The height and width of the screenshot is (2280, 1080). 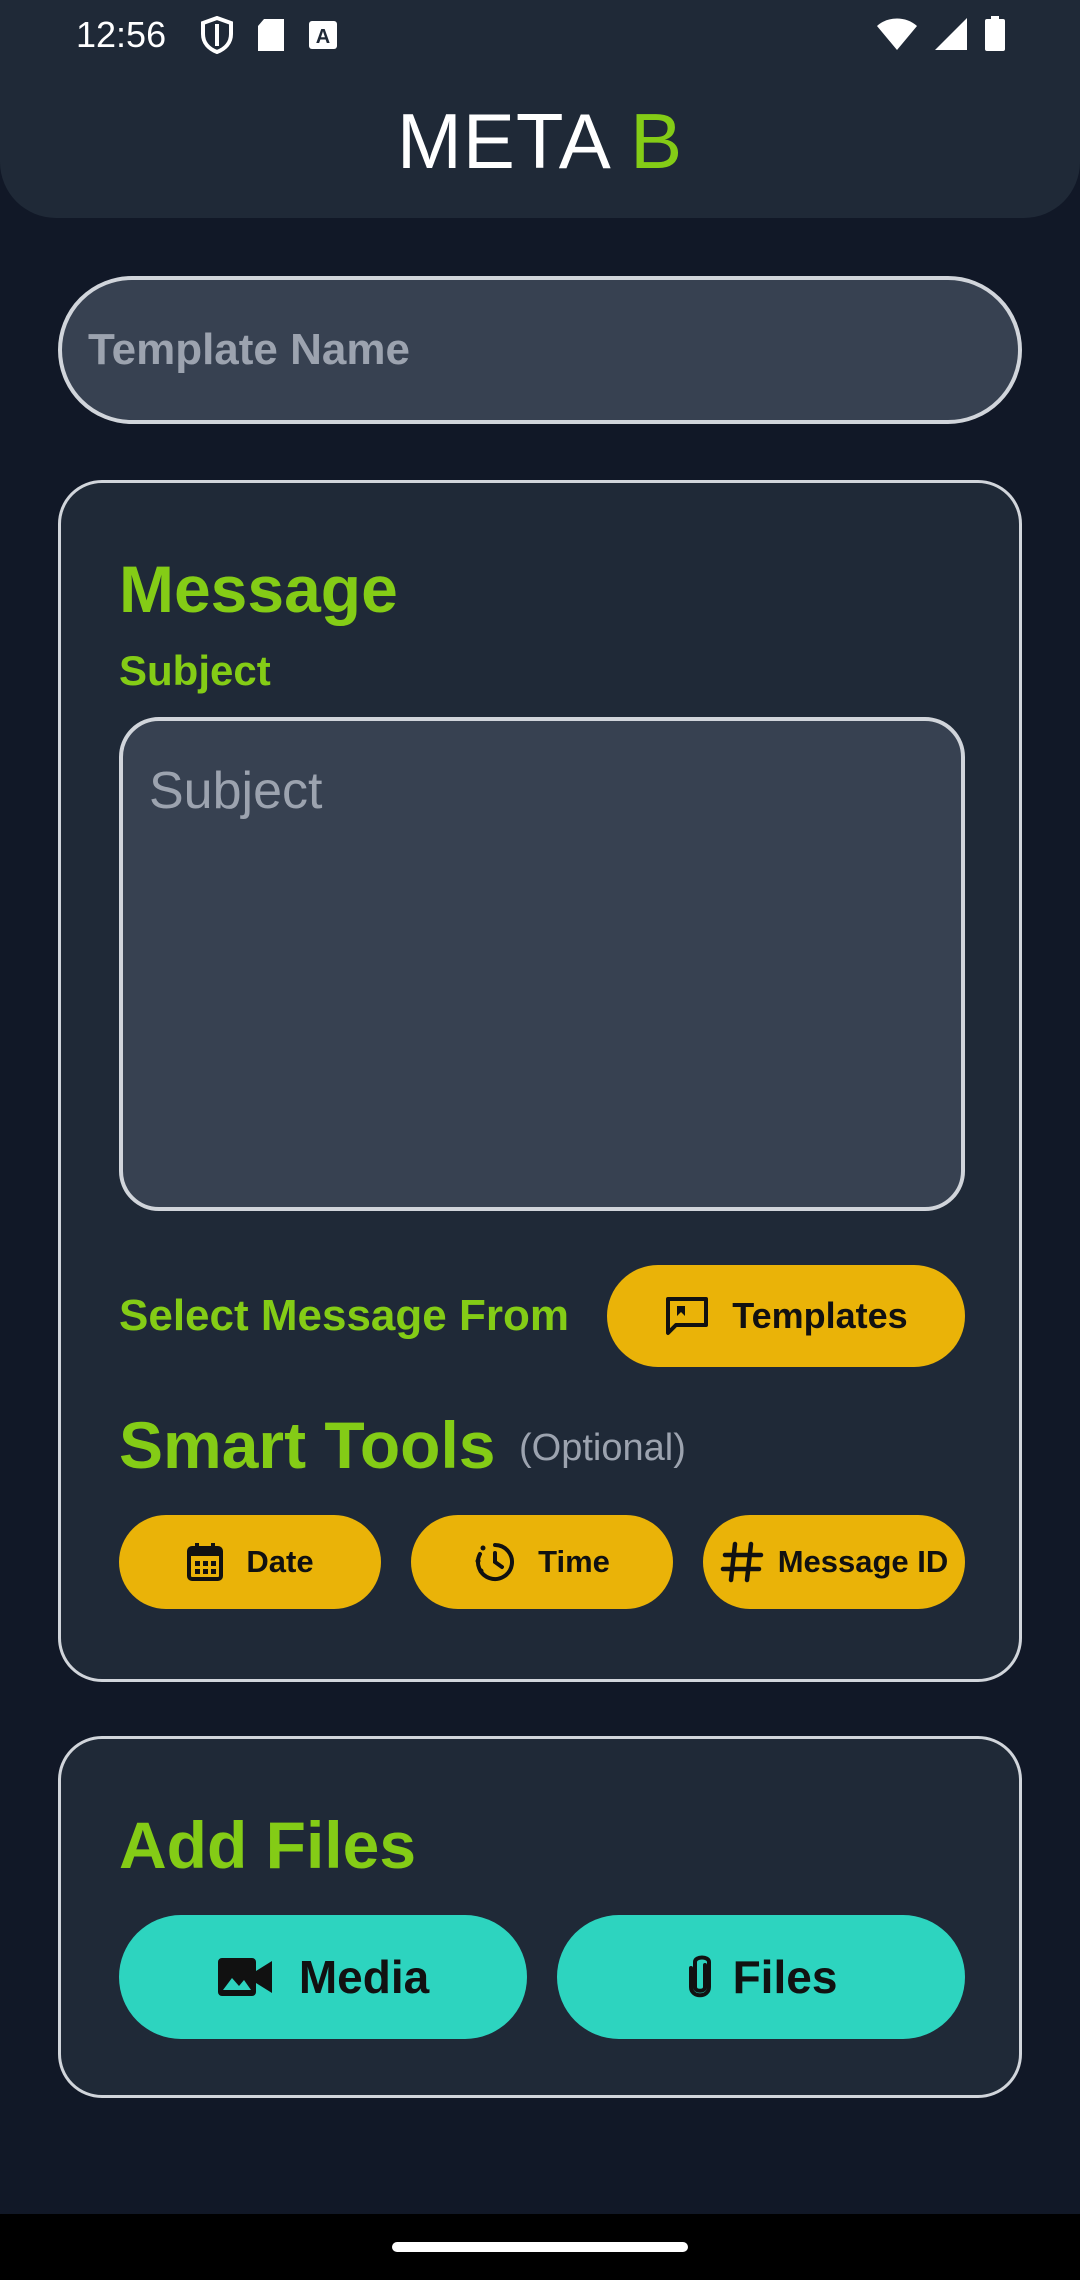 I want to click on message-id-chip: Message ID, so click(x=834, y=1562).